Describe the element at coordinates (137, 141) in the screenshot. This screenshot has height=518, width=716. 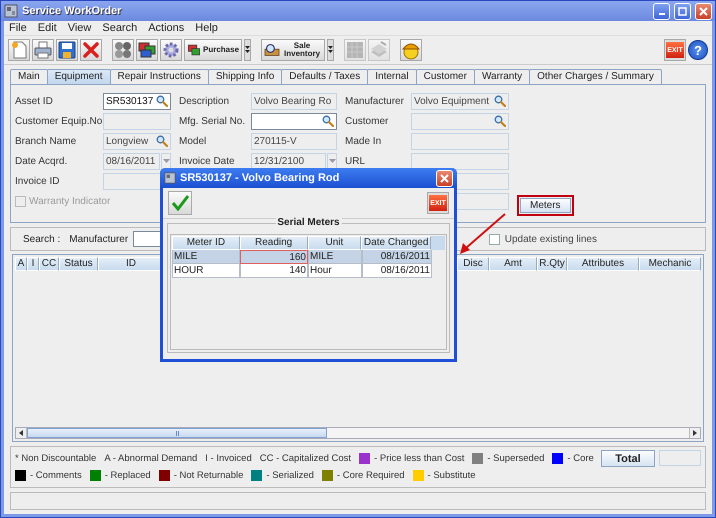
I see `input-field: Longview` at that location.